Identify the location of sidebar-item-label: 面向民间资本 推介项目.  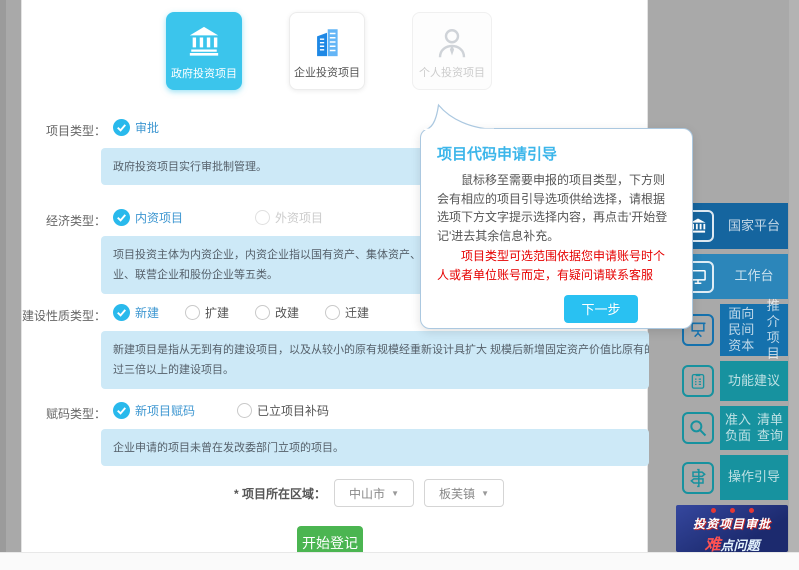
(754, 329).